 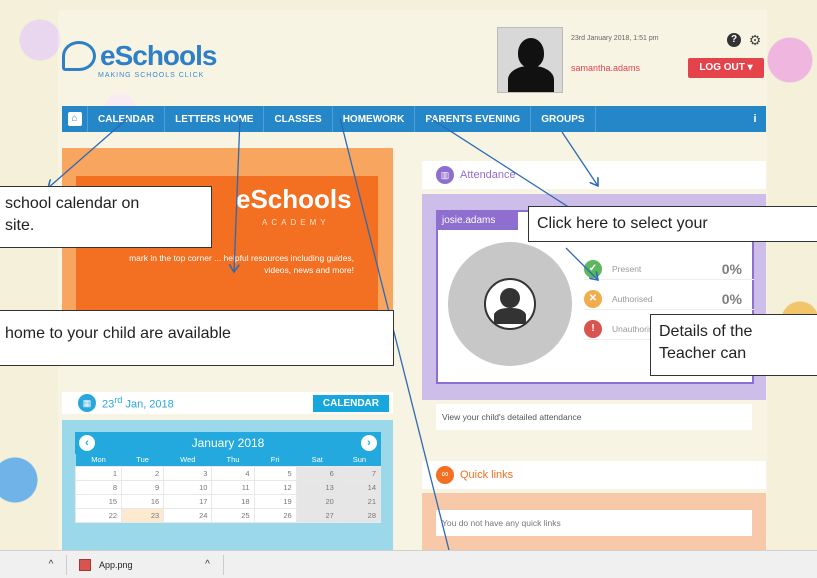 What do you see at coordinates (275, 460) in the screenshot?
I see `weekday-header: Fri` at bounding box center [275, 460].